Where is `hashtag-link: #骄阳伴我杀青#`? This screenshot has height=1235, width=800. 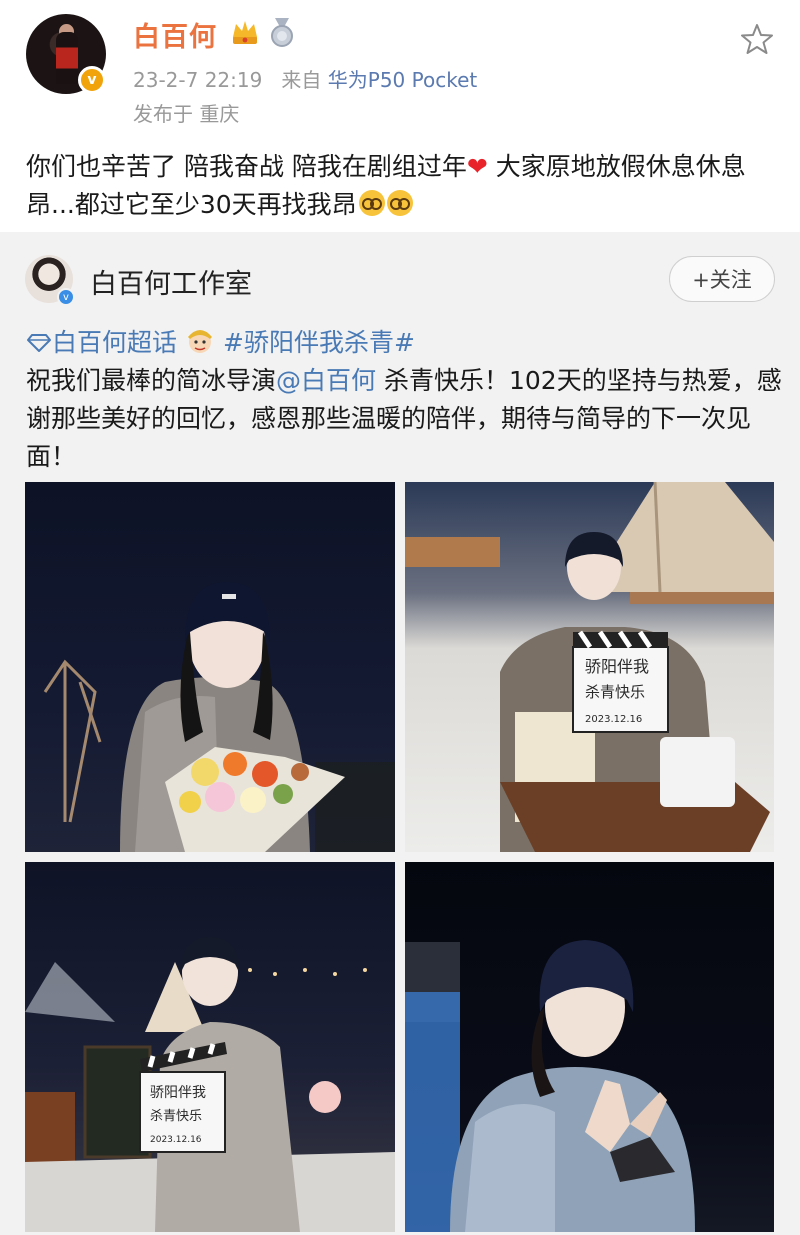
hashtag-link: #骄阳伴我杀青# is located at coordinates (319, 342).